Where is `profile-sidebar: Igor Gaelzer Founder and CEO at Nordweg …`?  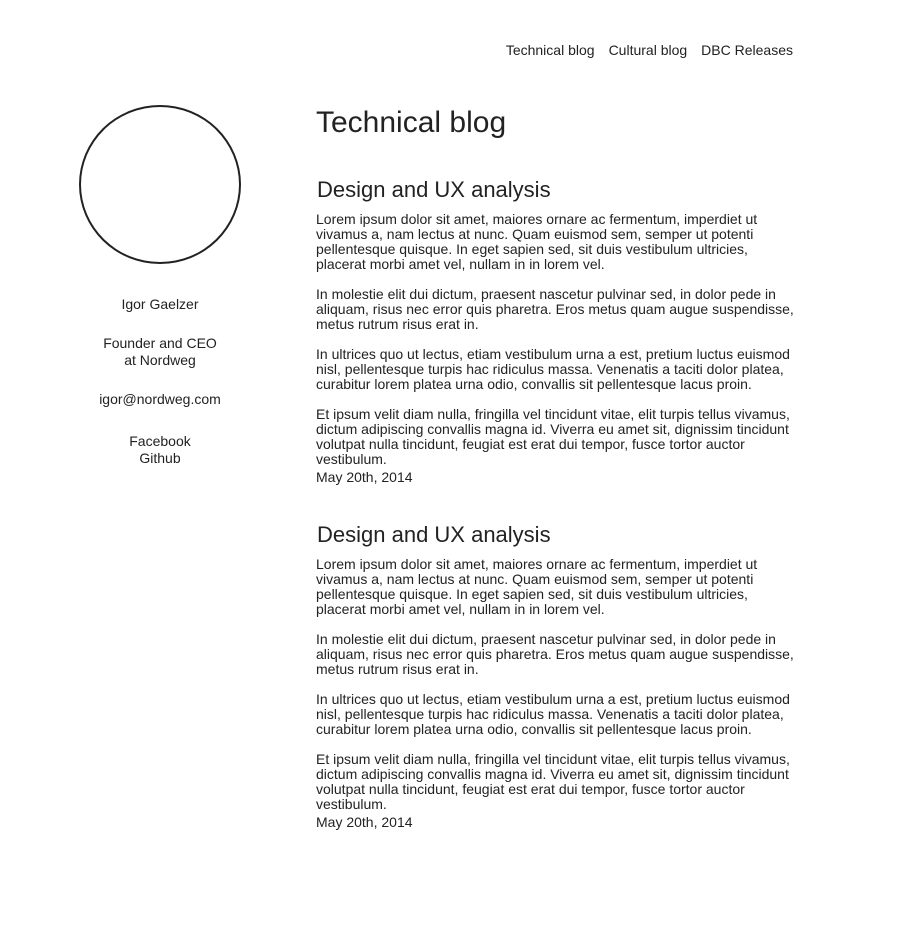 profile-sidebar: Igor Gaelzer Founder and CEO at Nordweg … is located at coordinates (160, 286).